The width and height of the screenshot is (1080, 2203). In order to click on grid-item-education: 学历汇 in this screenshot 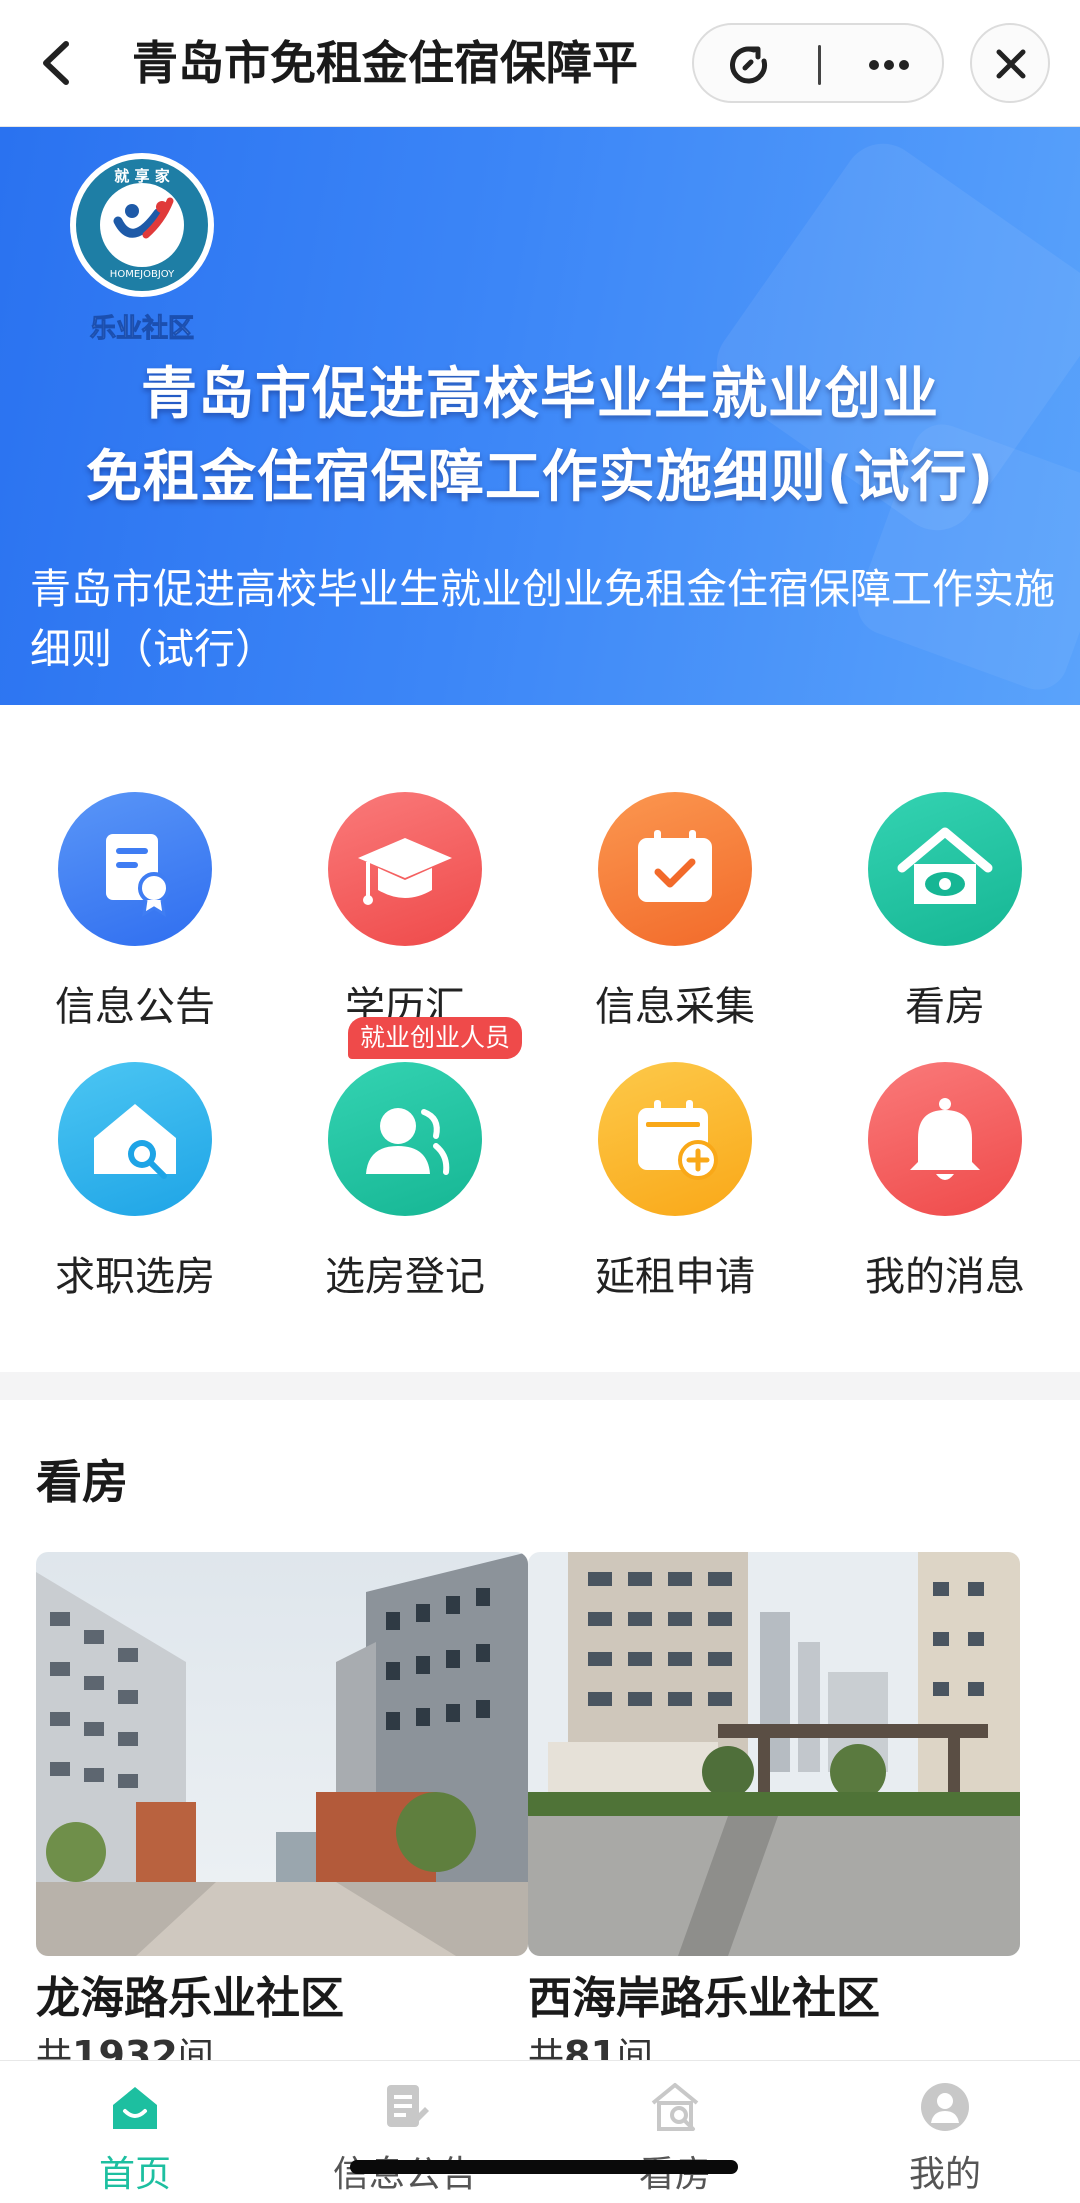, I will do `click(405, 905)`.